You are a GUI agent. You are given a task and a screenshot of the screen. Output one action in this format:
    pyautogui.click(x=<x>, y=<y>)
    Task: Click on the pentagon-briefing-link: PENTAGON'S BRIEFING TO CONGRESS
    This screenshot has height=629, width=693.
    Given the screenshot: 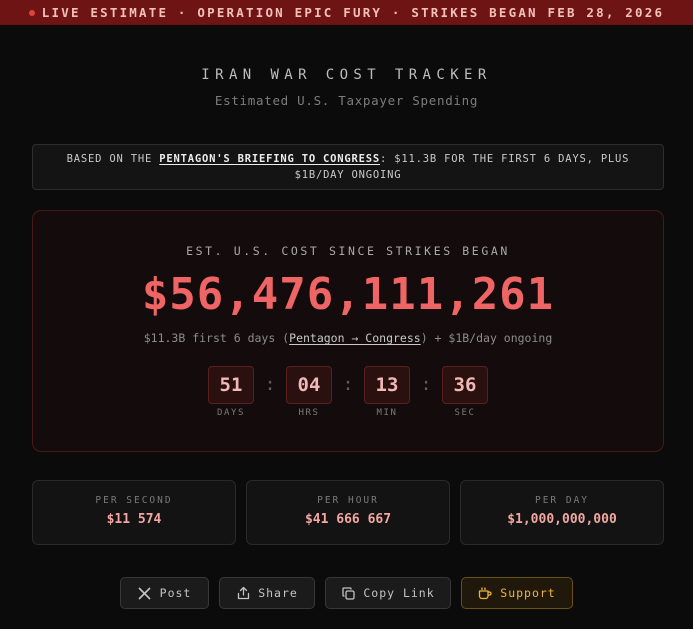 What is the action you would take?
    pyautogui.click(x=269, y=159)
    